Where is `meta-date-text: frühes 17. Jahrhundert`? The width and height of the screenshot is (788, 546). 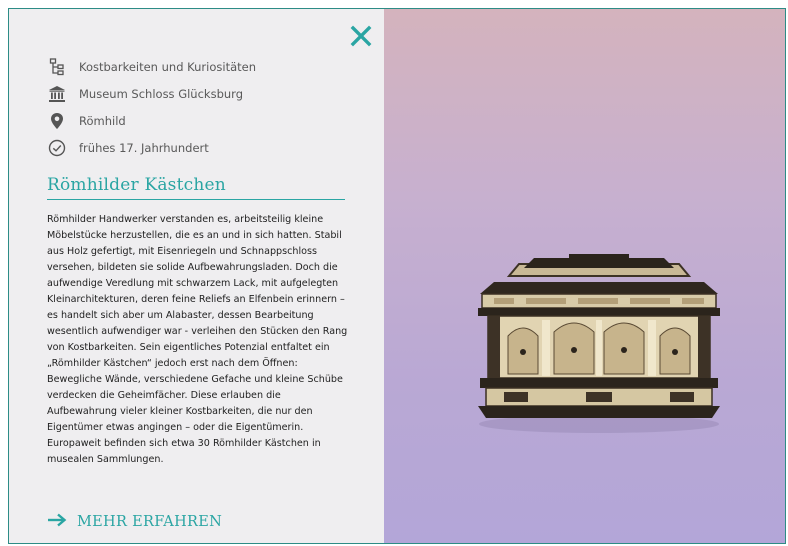 meta-date-text: frühes 17. Jahrhundert is located at coordinates (144, 147).